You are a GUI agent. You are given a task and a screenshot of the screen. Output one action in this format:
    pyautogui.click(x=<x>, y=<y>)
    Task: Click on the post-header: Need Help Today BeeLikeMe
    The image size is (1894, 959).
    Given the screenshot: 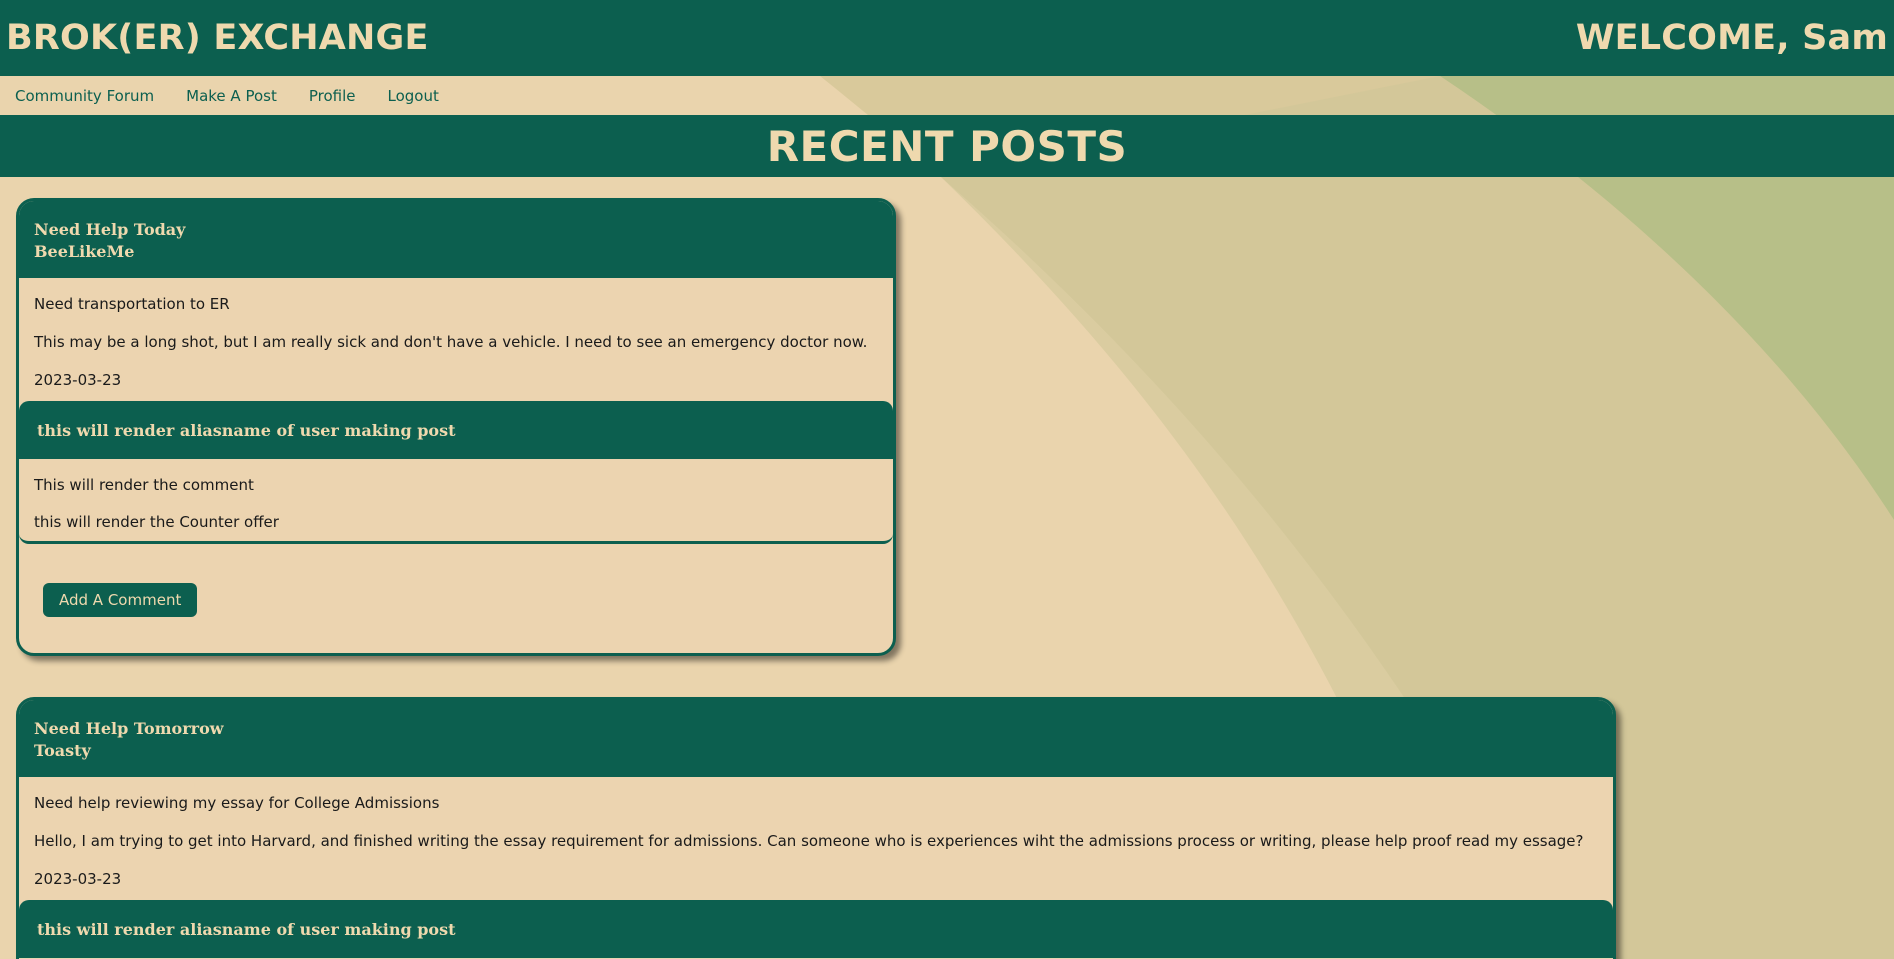 What is the action you would take?
    pyautogui.click(x=456, y=239)
    